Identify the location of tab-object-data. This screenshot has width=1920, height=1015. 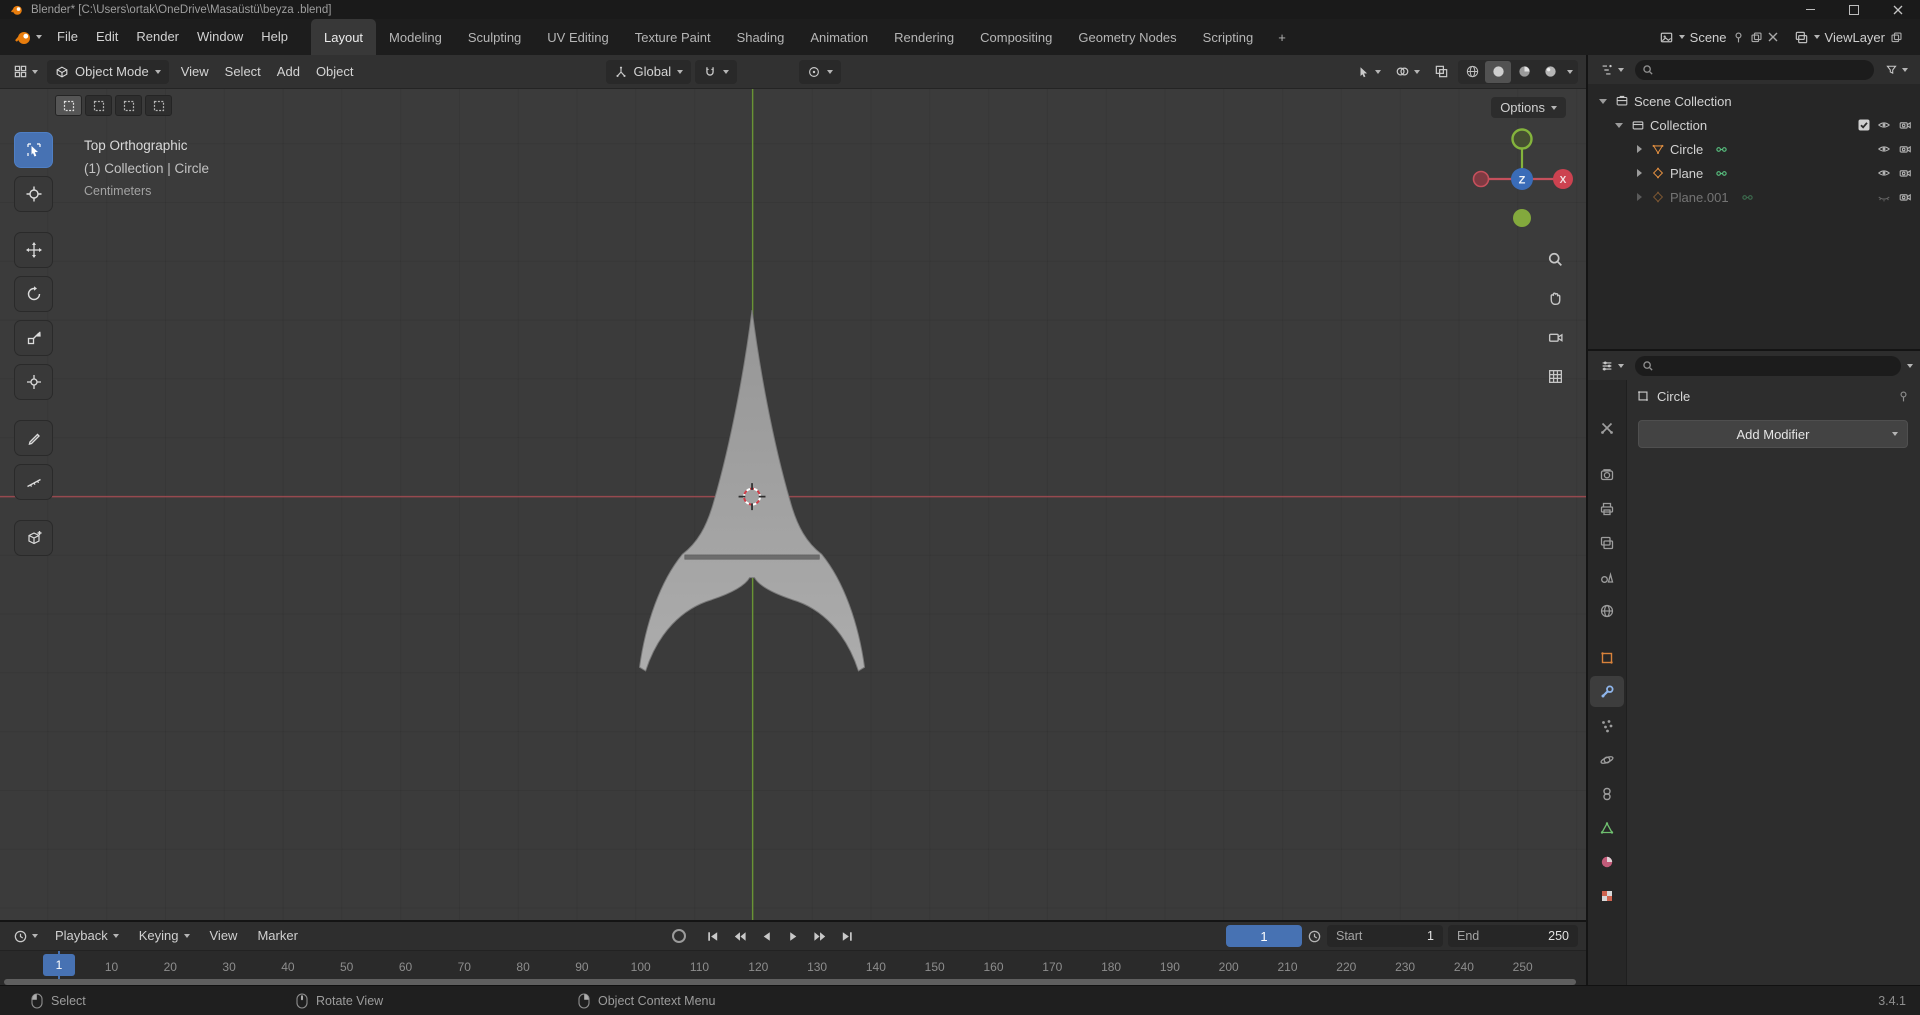
(1607, 827).